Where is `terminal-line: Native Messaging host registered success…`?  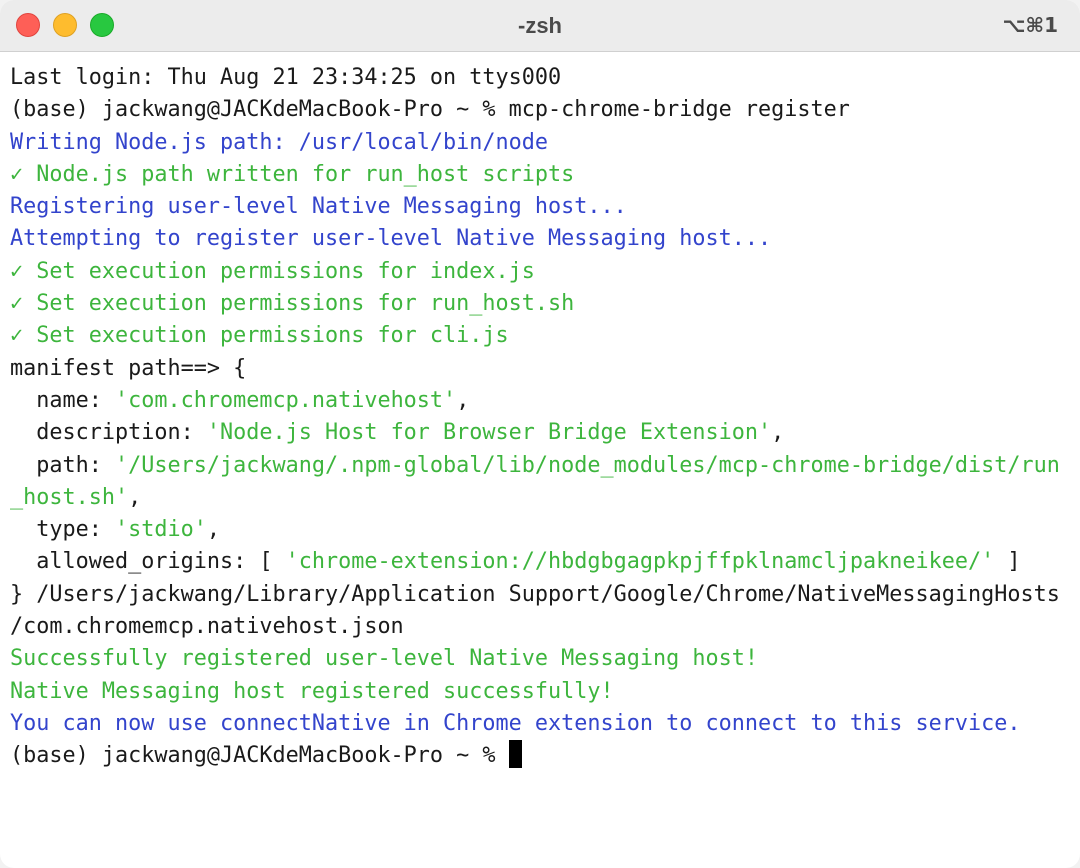 terminal-line: Native Messaging host registered success… is located at coordinates (312, 691).